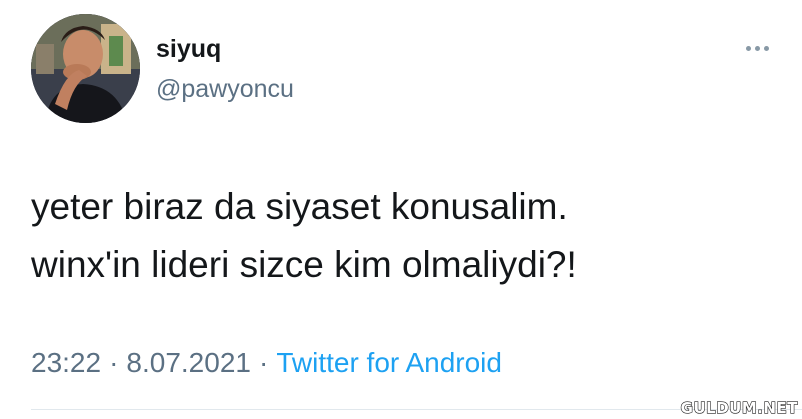  What do you see at coordinates (299, 206) in the screenshot?
I see `tweet-text-line: yeter biraz da siyaset konusalim.` at bounding box center [299, 206].